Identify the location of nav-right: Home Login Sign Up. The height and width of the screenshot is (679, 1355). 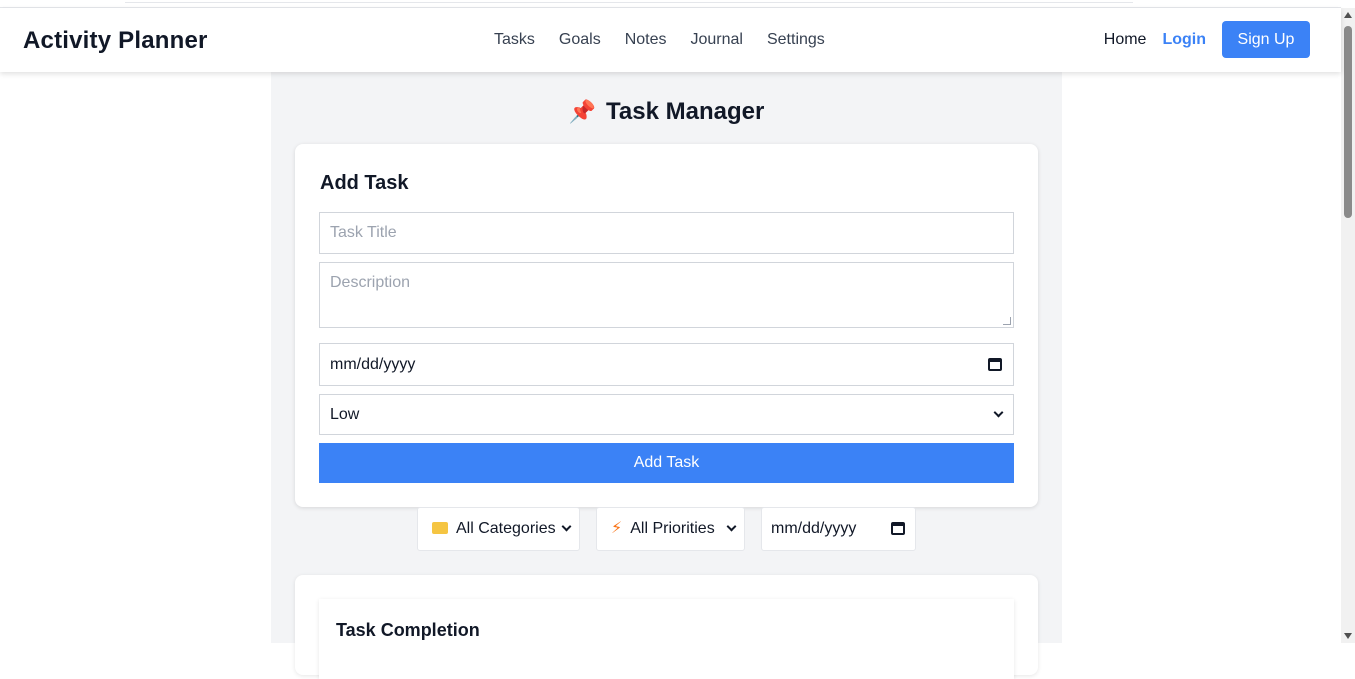
(1207, 39).